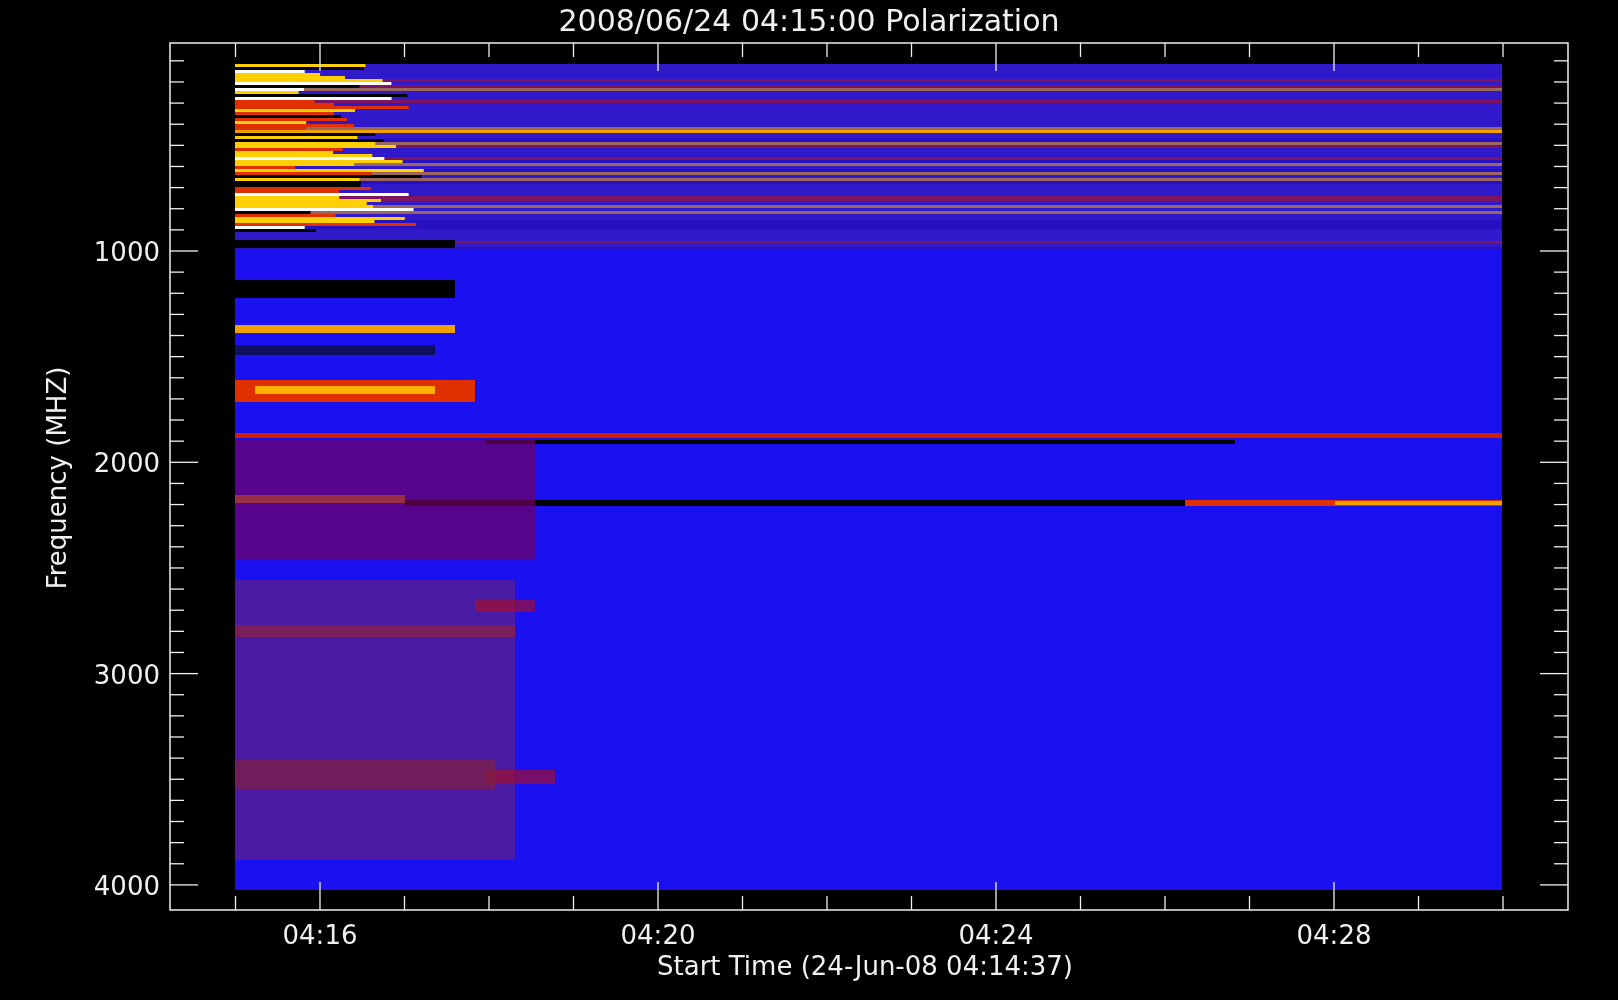 The image size is (1618, 1000). What do you see at coordinates (320, 935) in the screenshot?
I see `x-tick-label: 04:16` at bounding box center [320, 935].